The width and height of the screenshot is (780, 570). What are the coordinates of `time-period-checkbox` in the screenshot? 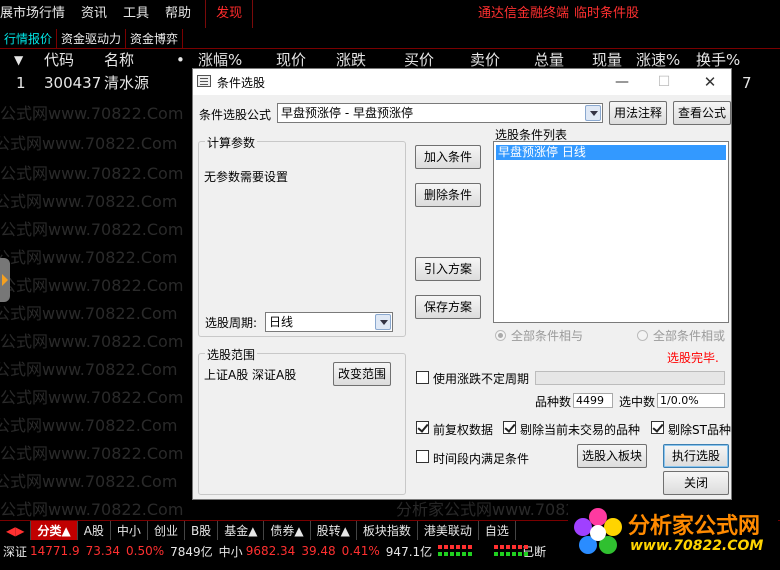 It's located at (422, 456).